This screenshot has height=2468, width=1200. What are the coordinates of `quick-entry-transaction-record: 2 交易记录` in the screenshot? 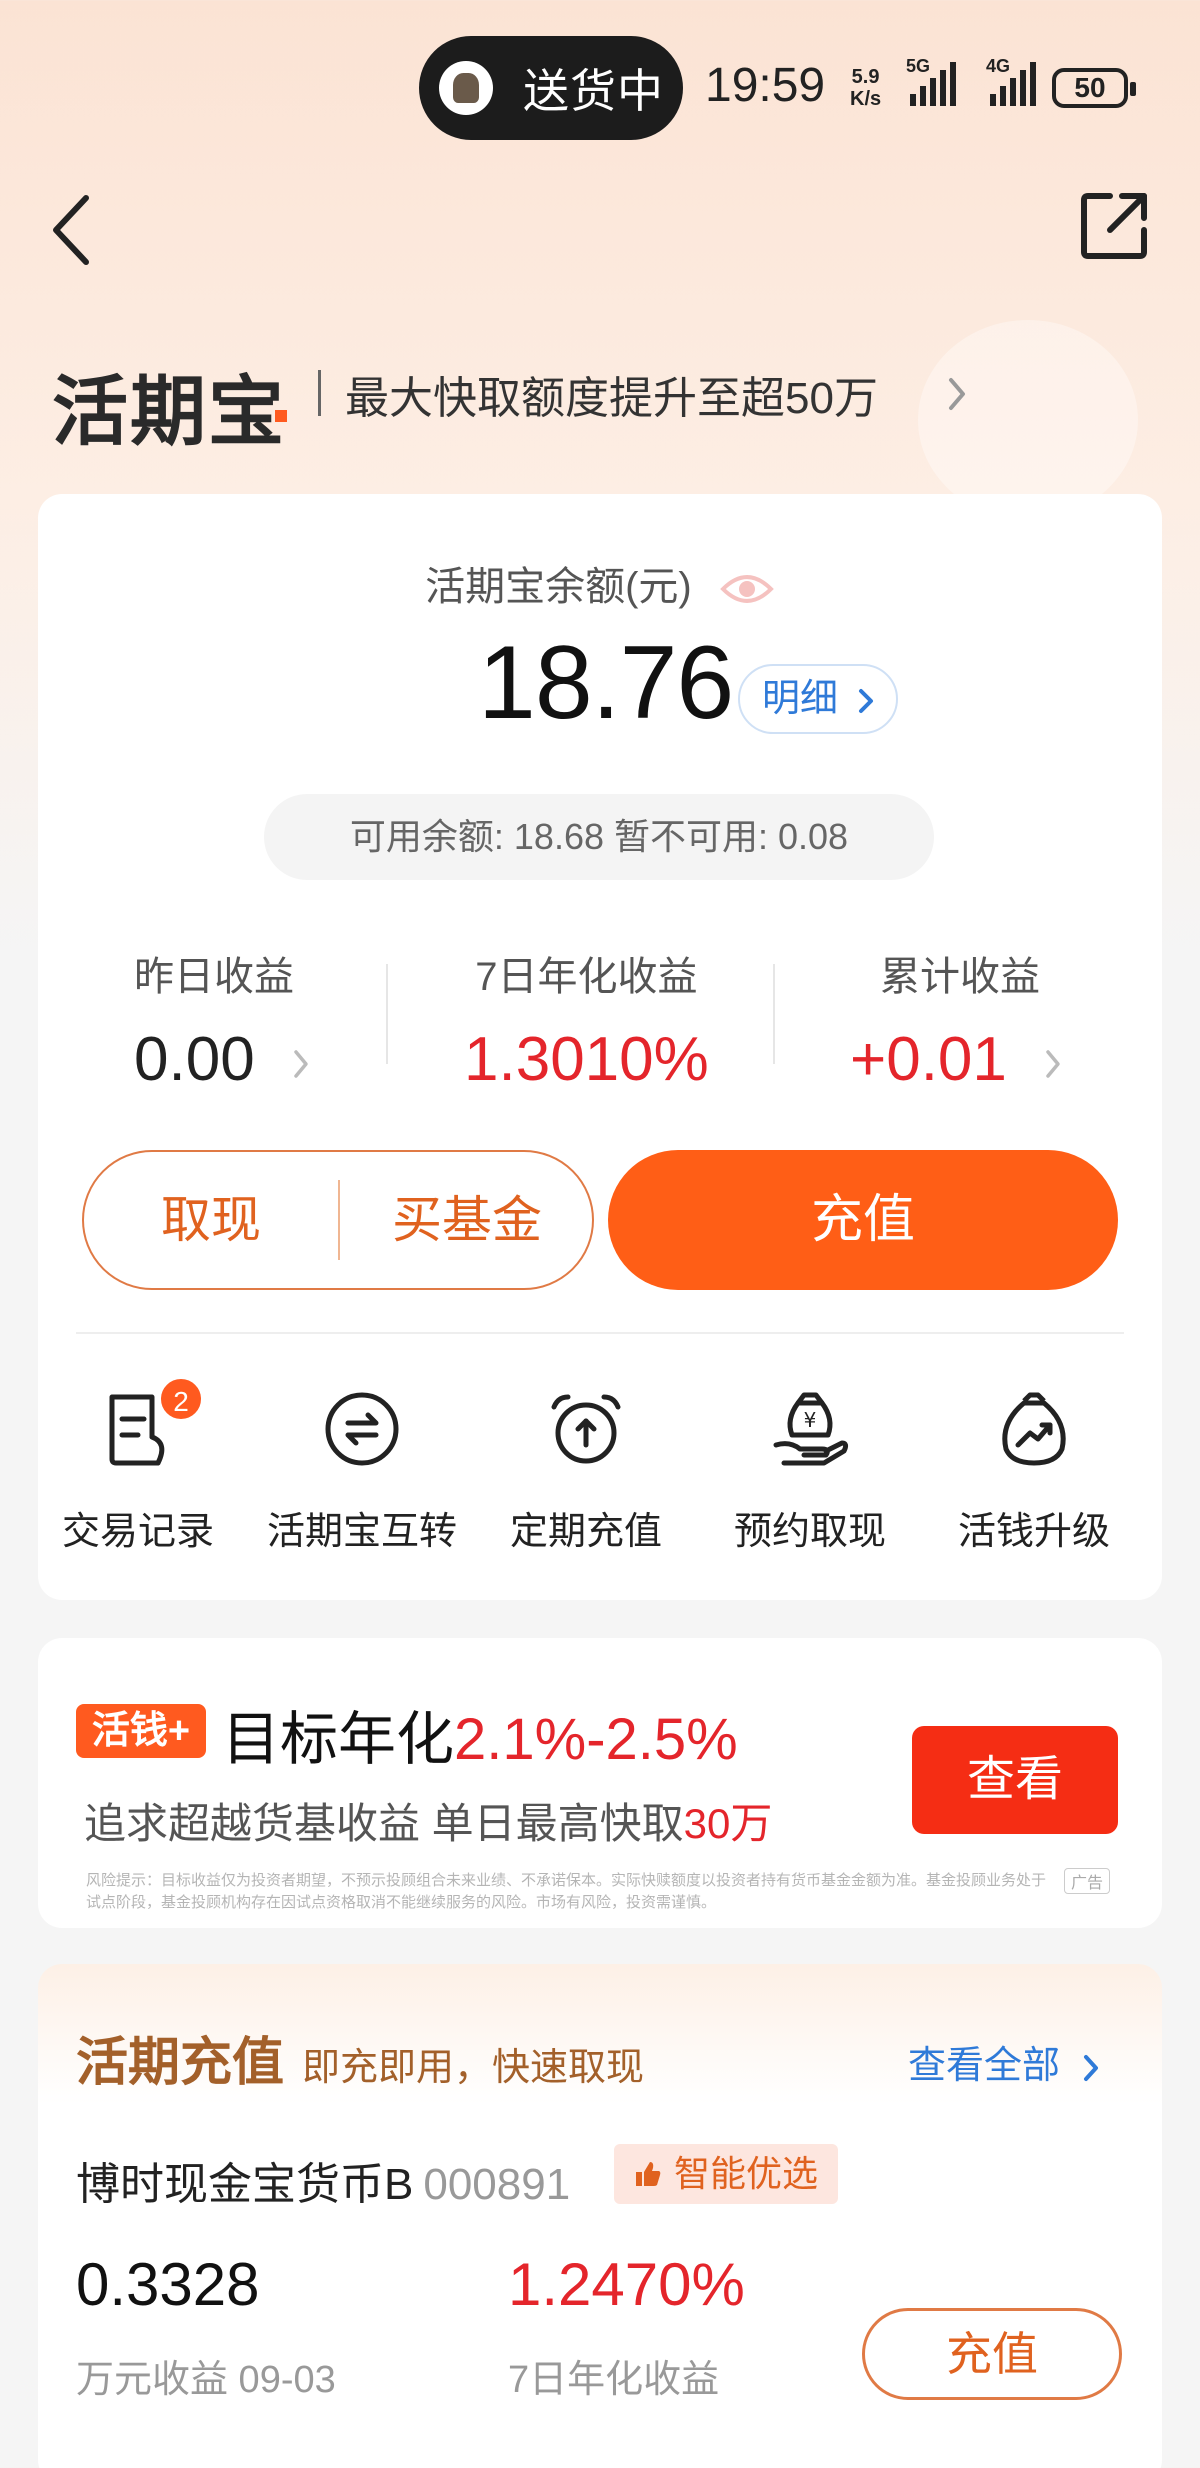 It's located at (138, 1465).